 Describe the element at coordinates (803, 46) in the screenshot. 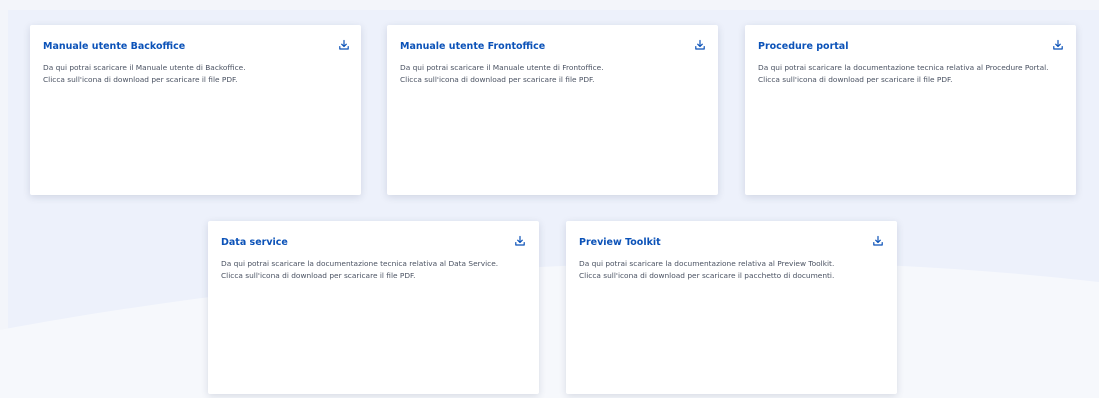

I see `card-title: Procedure portal` at that location.